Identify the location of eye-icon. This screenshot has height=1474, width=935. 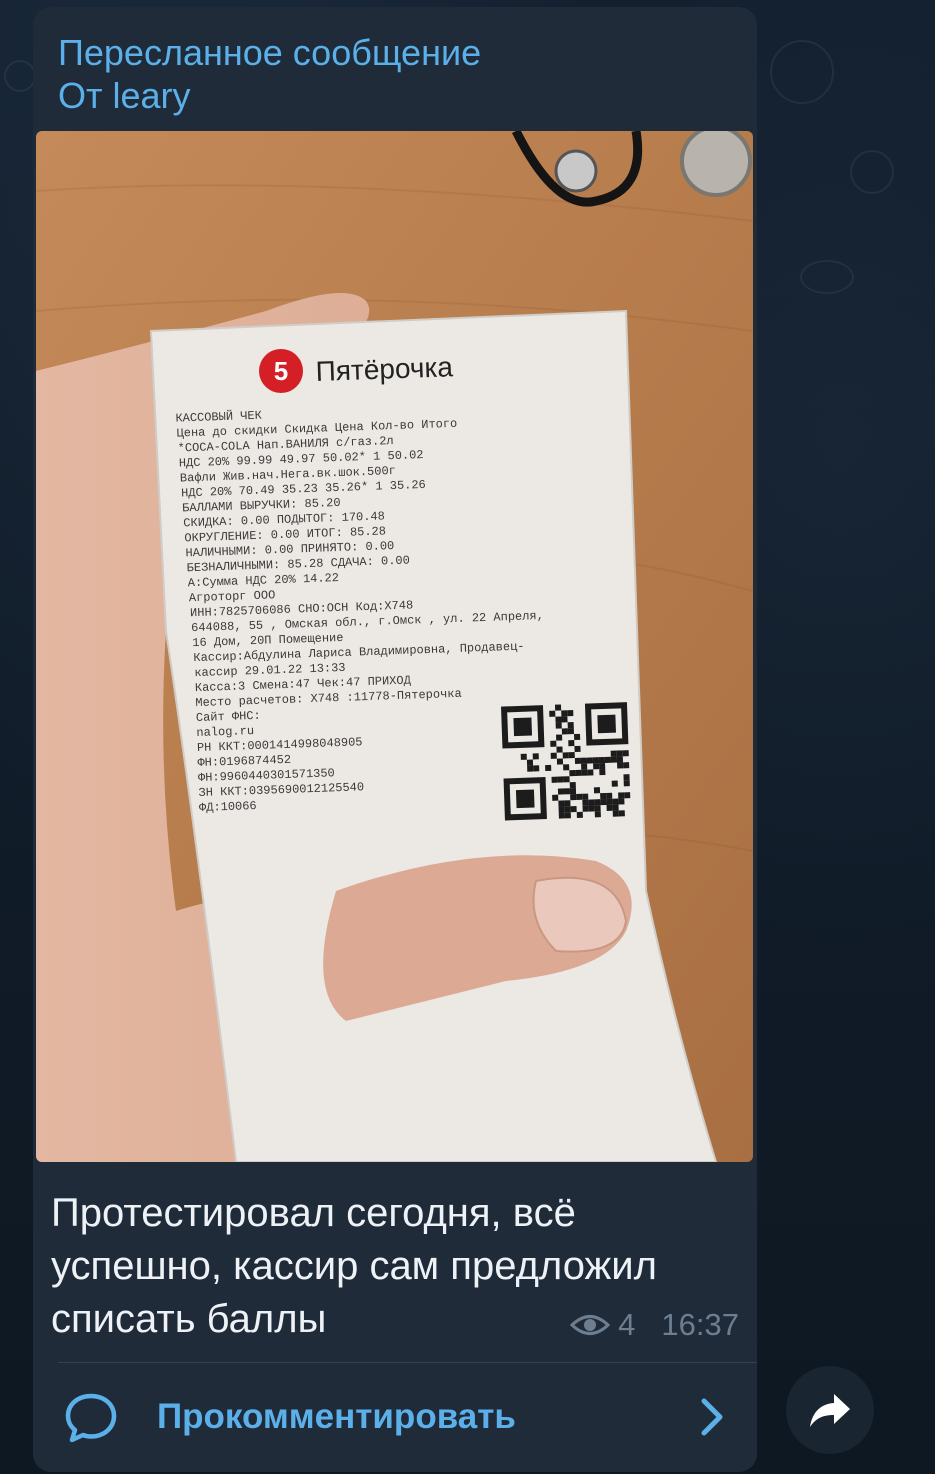
(590, 1325).